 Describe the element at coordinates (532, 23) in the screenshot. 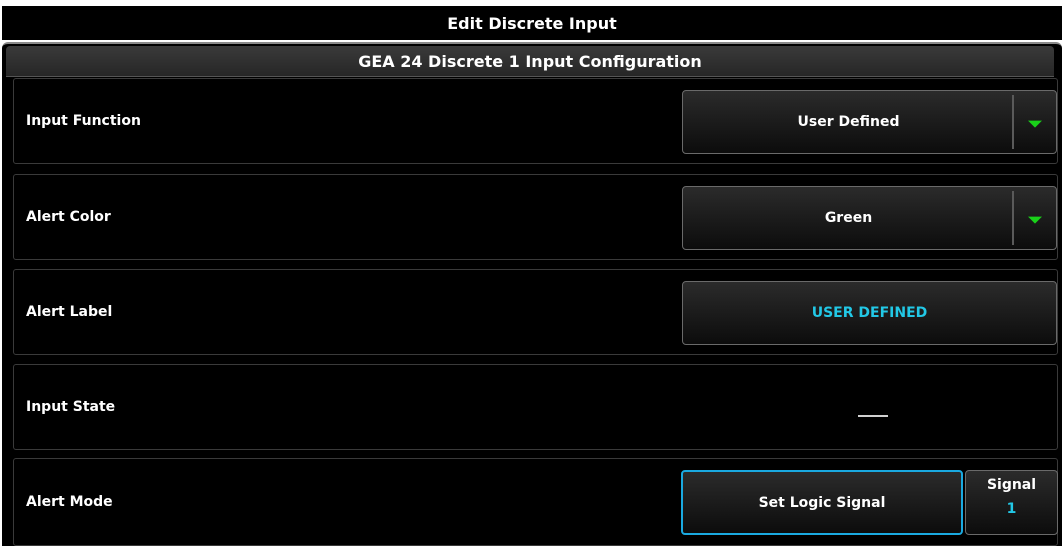

I see `window-title: Edit Discrete Input` at that location.